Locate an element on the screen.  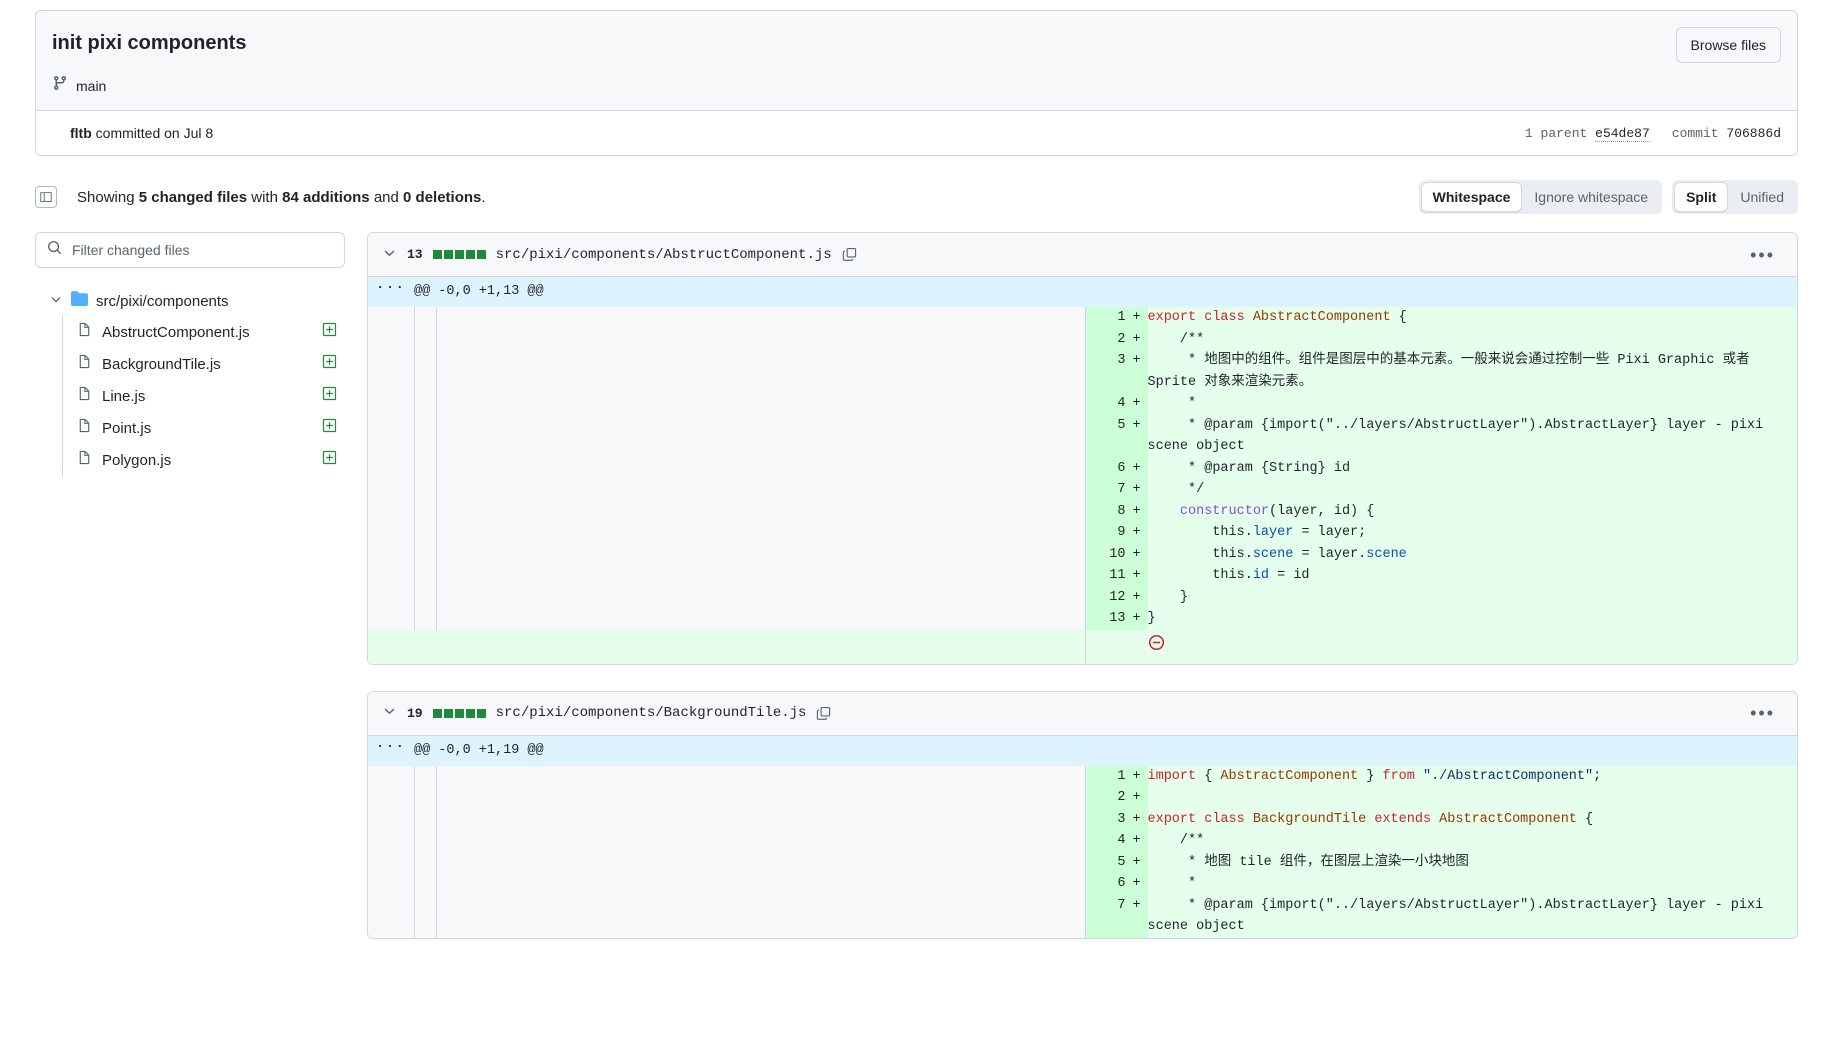
diff-row: 7 + */ is located at coordinates (1082, 490).